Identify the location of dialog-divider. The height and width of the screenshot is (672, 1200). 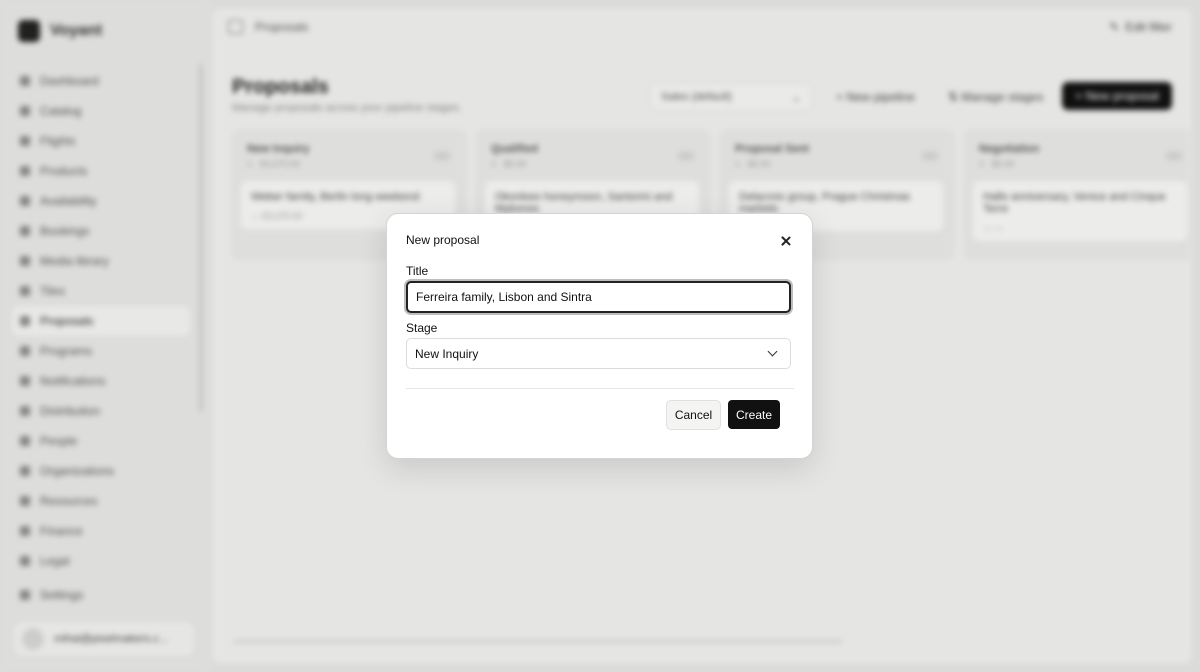
(600, 388).